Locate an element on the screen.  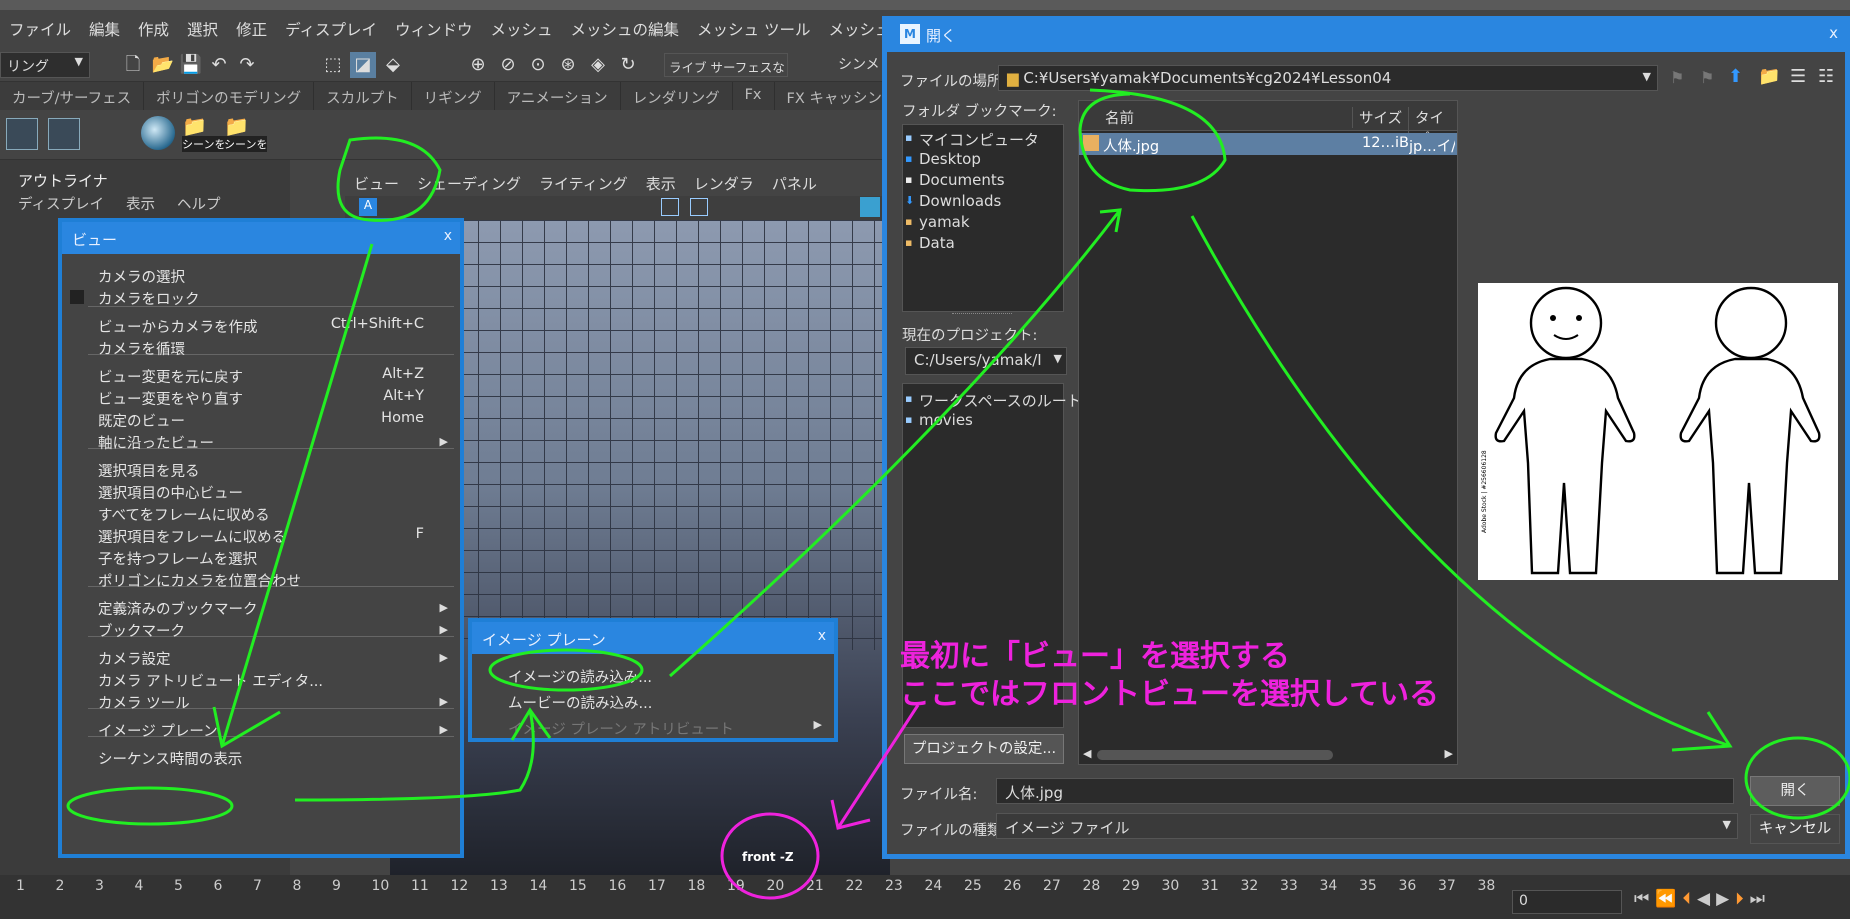
menu-item-2: 作成 is located at coordinates (153, 29).